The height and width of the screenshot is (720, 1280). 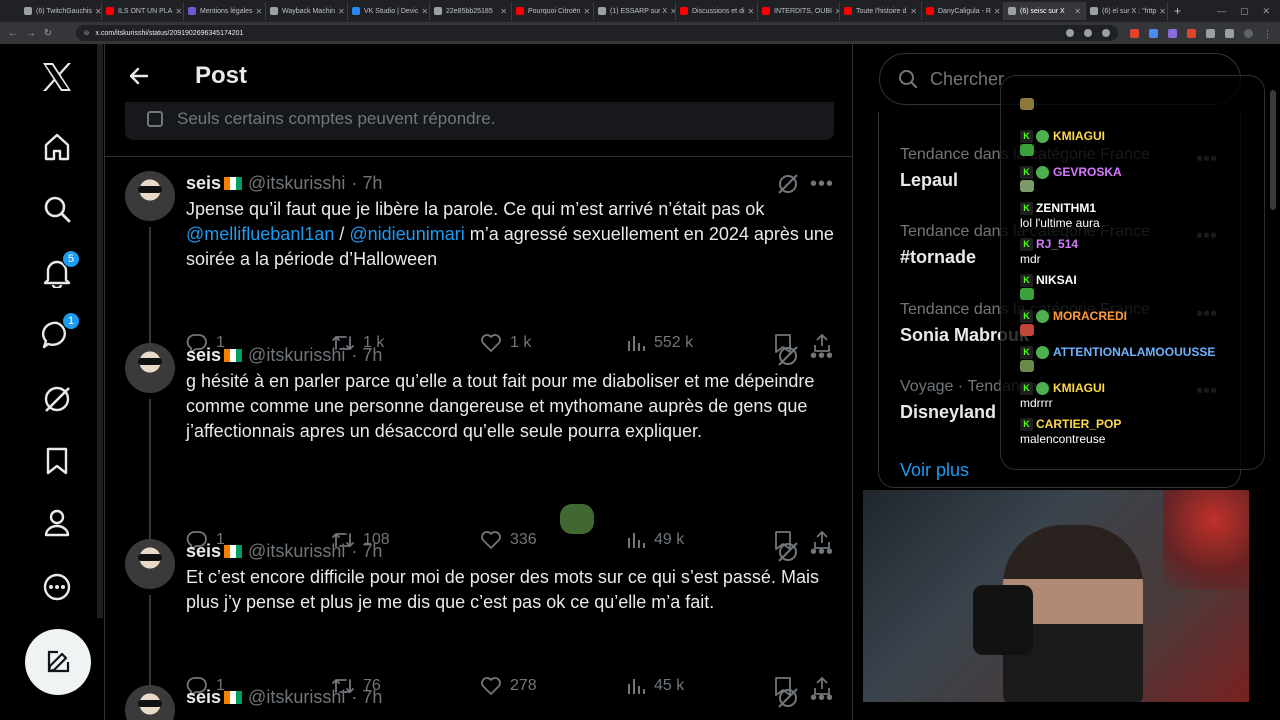 What do you see at coordinates (57, 147) in the screenshot?
I see `home-icon` at bounding box center [57, 147].